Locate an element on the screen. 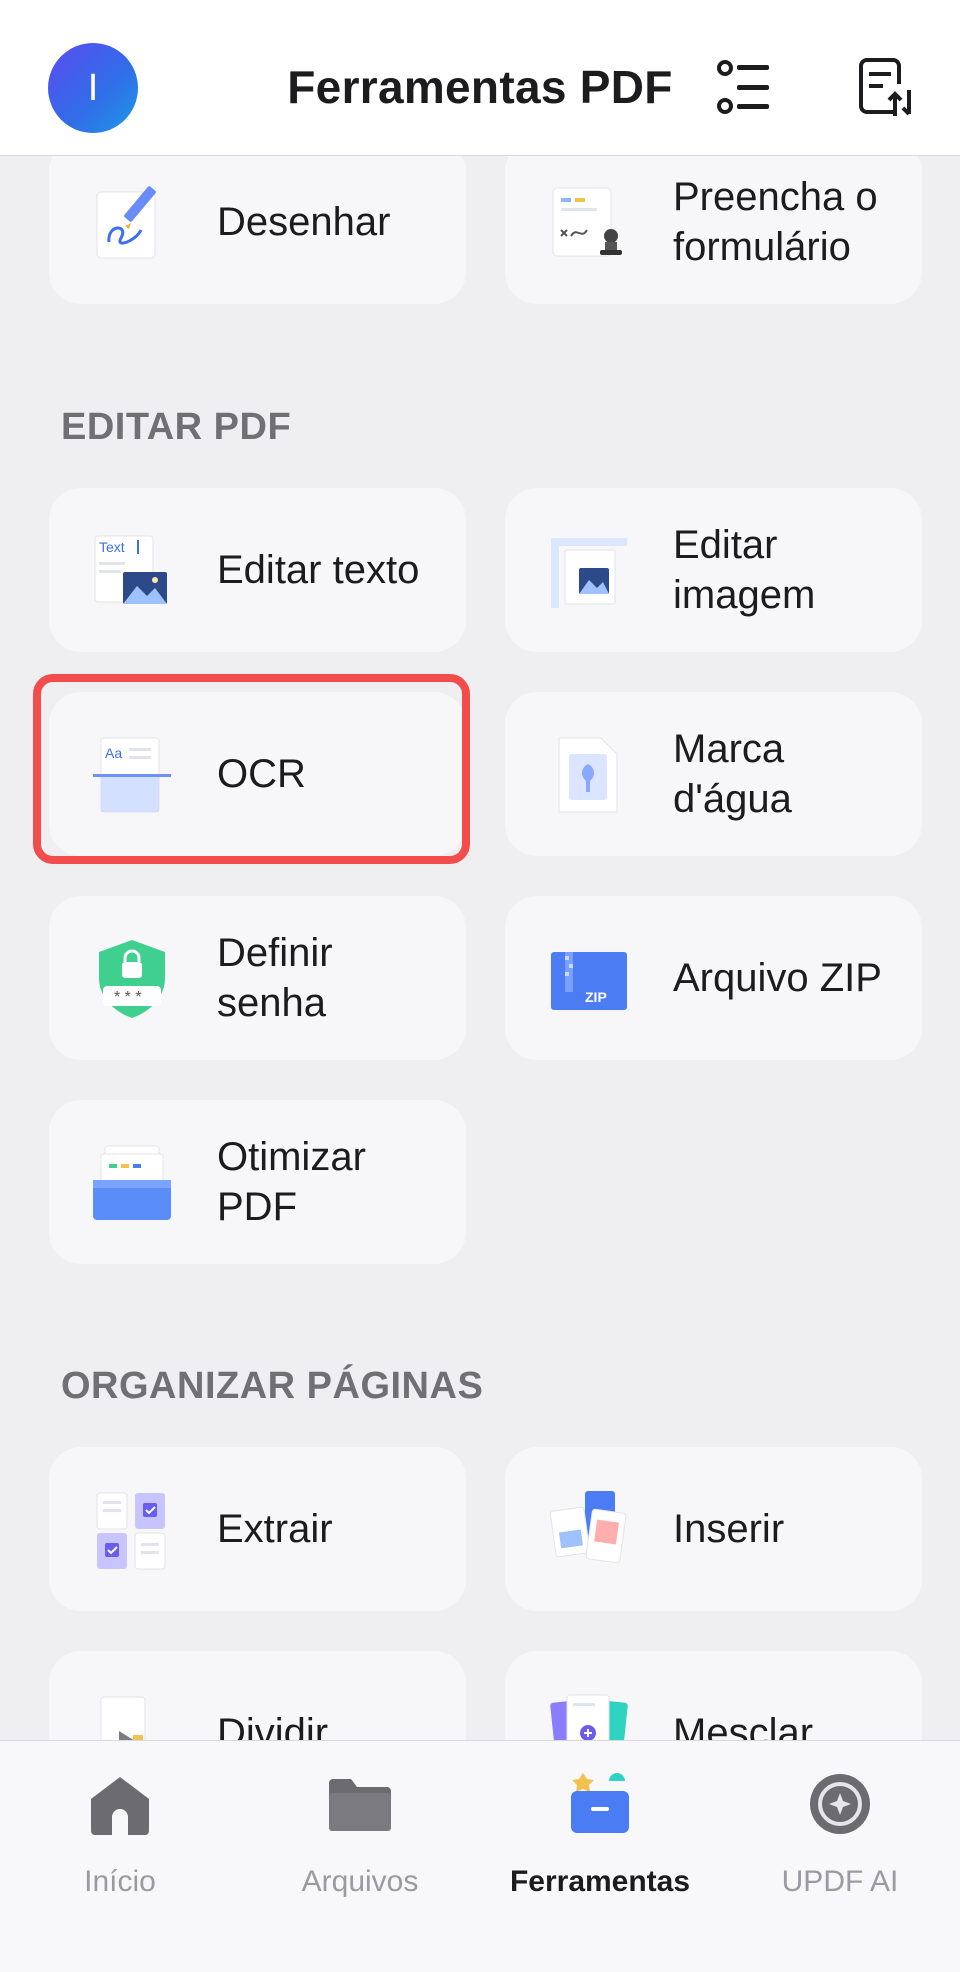  tool-card-label: Inserir is located at coordinates (729, 1529).